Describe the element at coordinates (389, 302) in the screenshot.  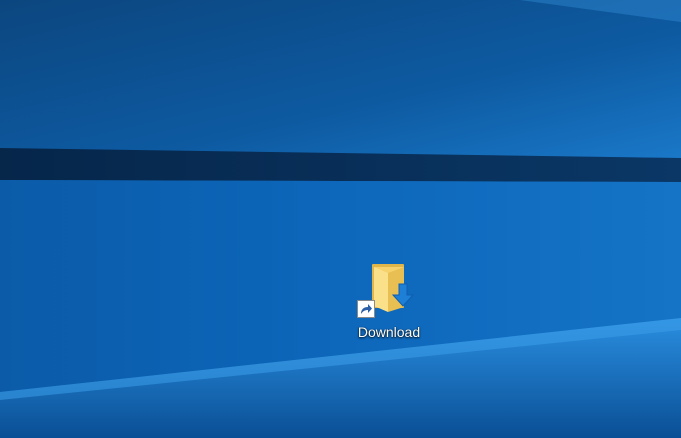
I see `desktop-shortcut-download: Download` at that location.